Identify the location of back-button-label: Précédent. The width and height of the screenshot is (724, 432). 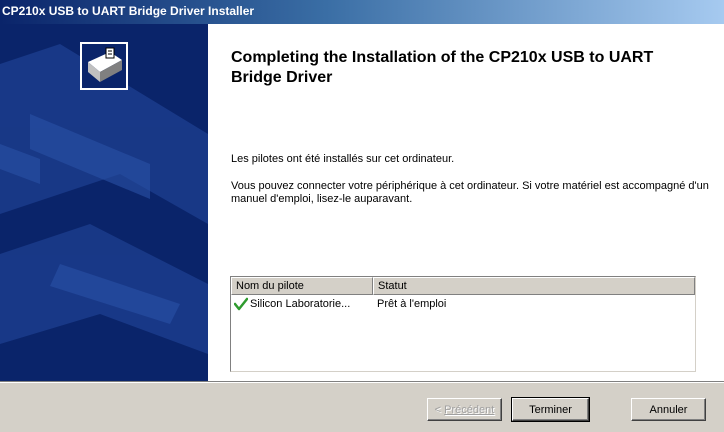
(469, 409).